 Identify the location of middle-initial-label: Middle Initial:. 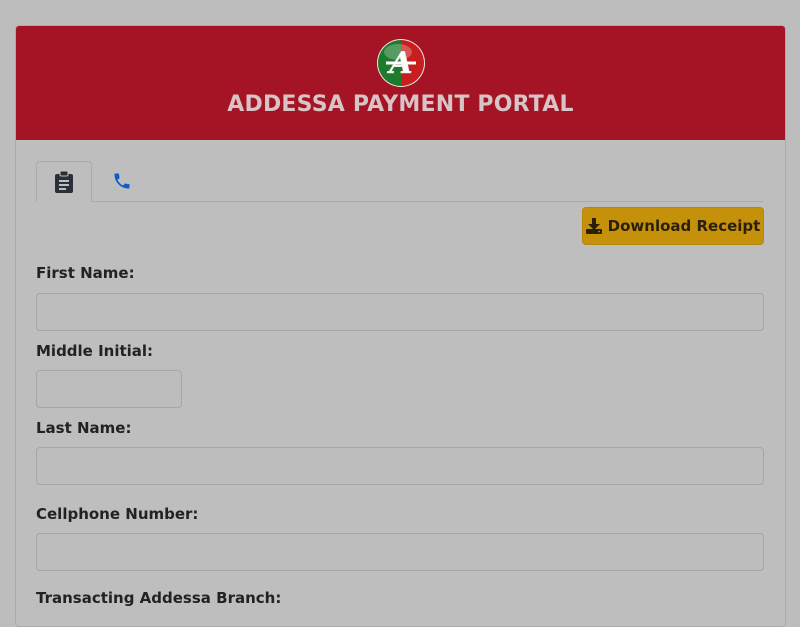
(95, 351).